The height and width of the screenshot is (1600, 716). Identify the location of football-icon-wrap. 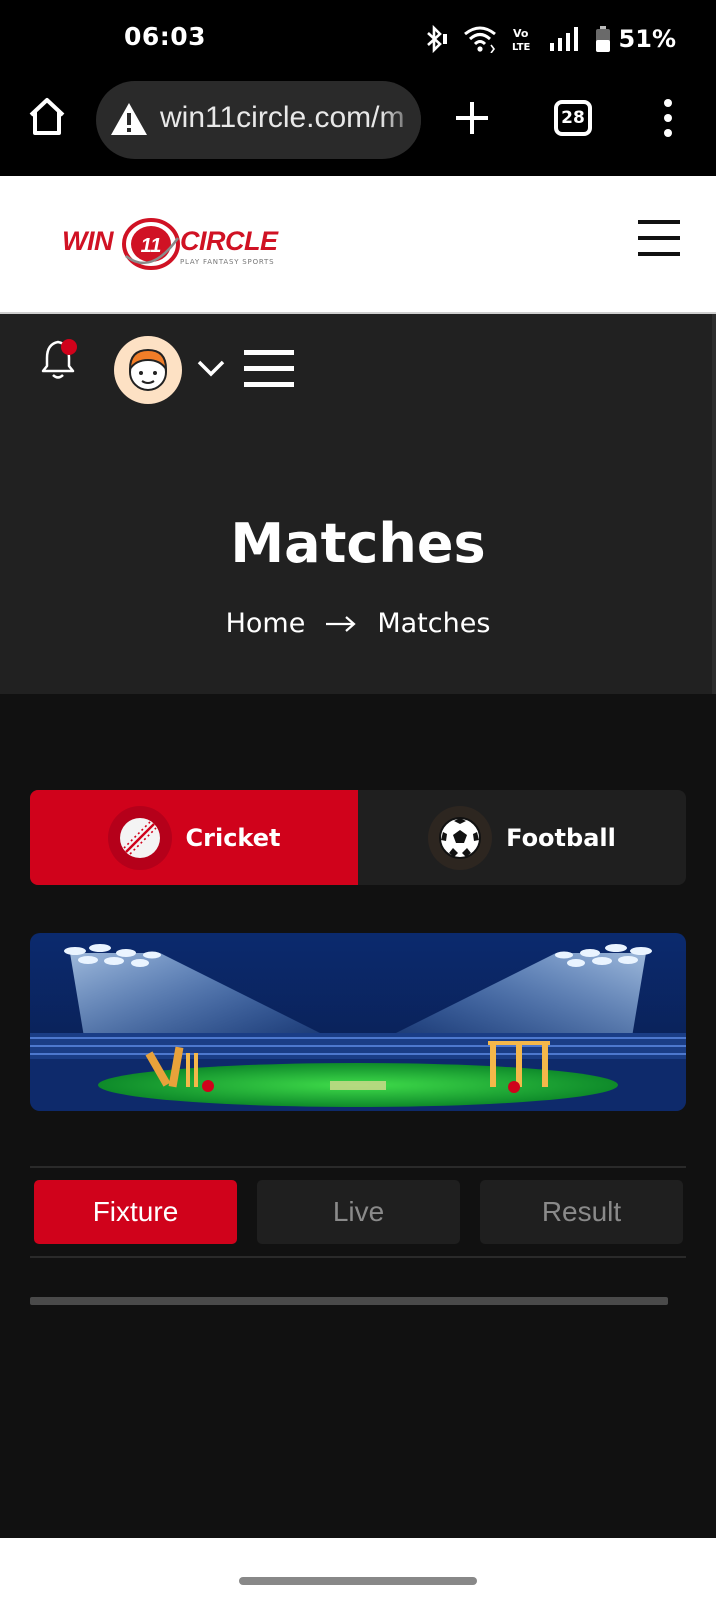
(460, 837).